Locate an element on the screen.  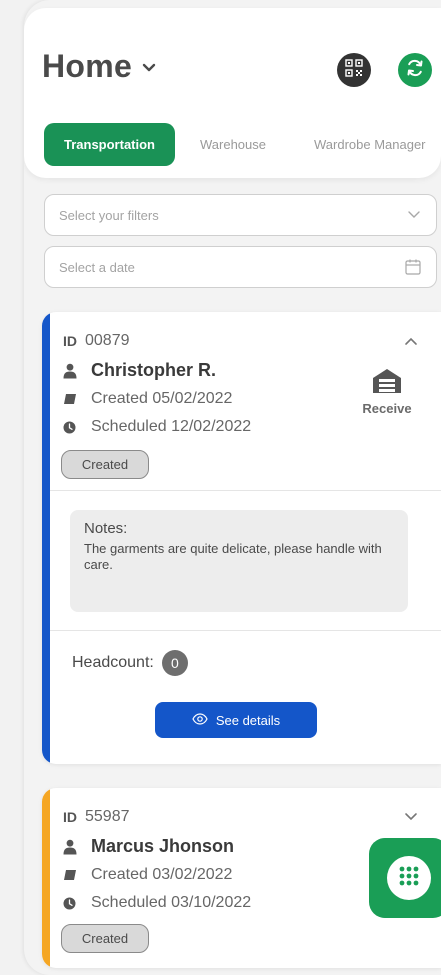
headcount-label: Headcount: is located at coordinates (113, 662).